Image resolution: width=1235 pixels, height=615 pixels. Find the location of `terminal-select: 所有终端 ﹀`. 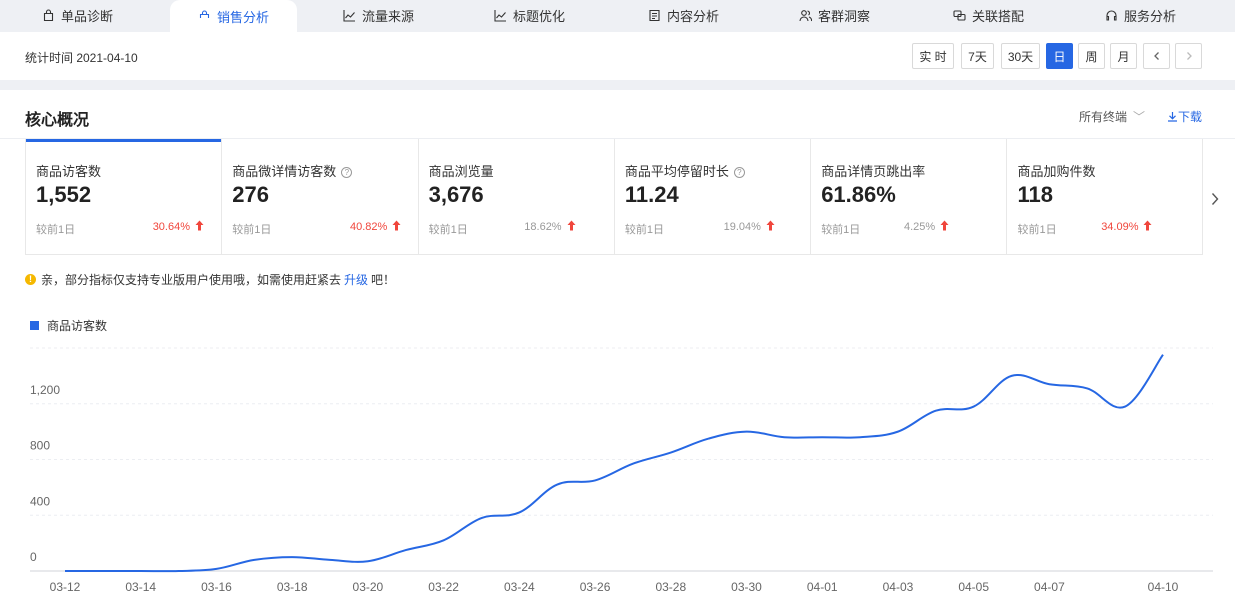

terminal-select: 所有终端 ﹀ is located at coordinates (1112, 116).